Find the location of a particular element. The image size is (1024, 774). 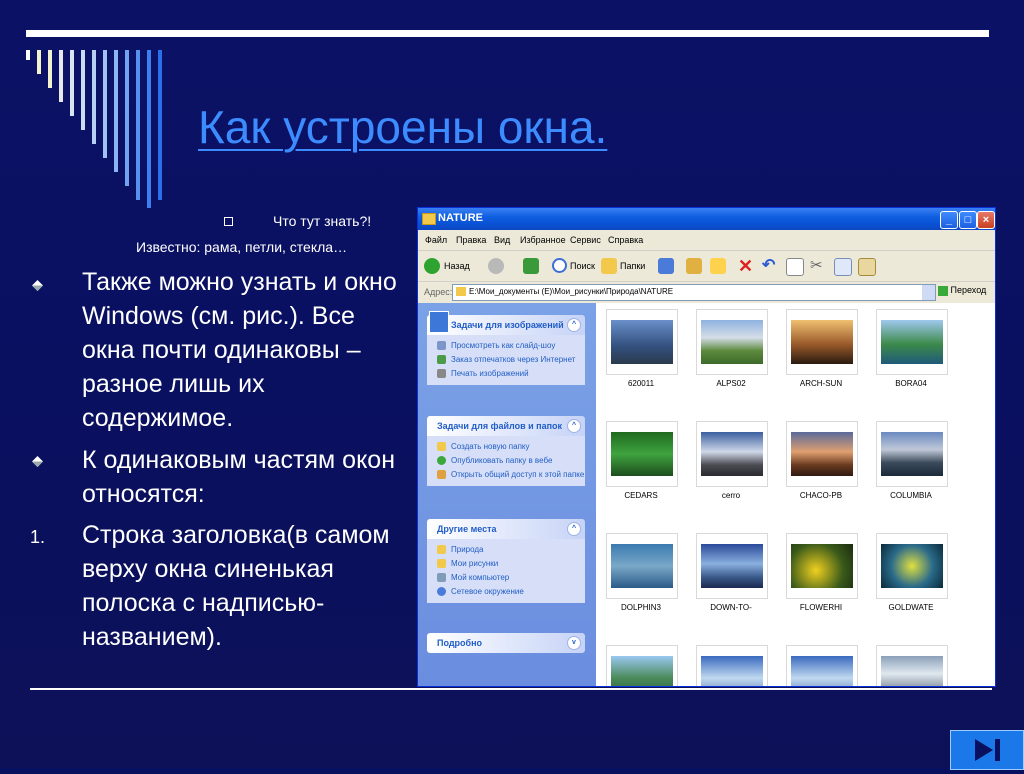

menu-view: Вид is located at coordinates (502, 240).